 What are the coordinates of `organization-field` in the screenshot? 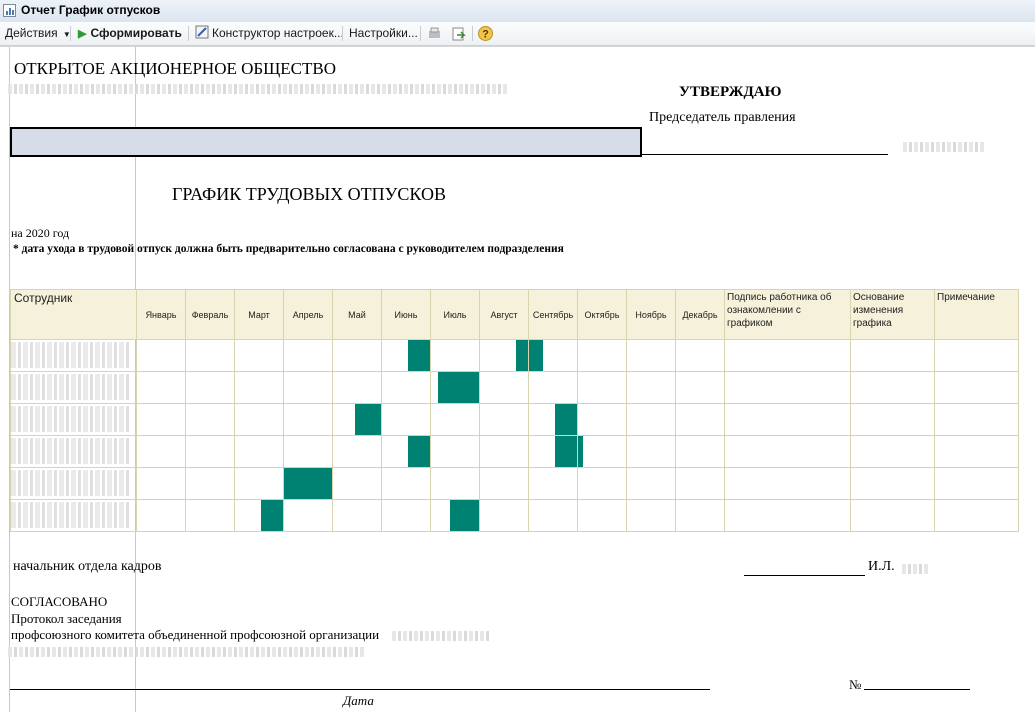 It's located at (326, 142).